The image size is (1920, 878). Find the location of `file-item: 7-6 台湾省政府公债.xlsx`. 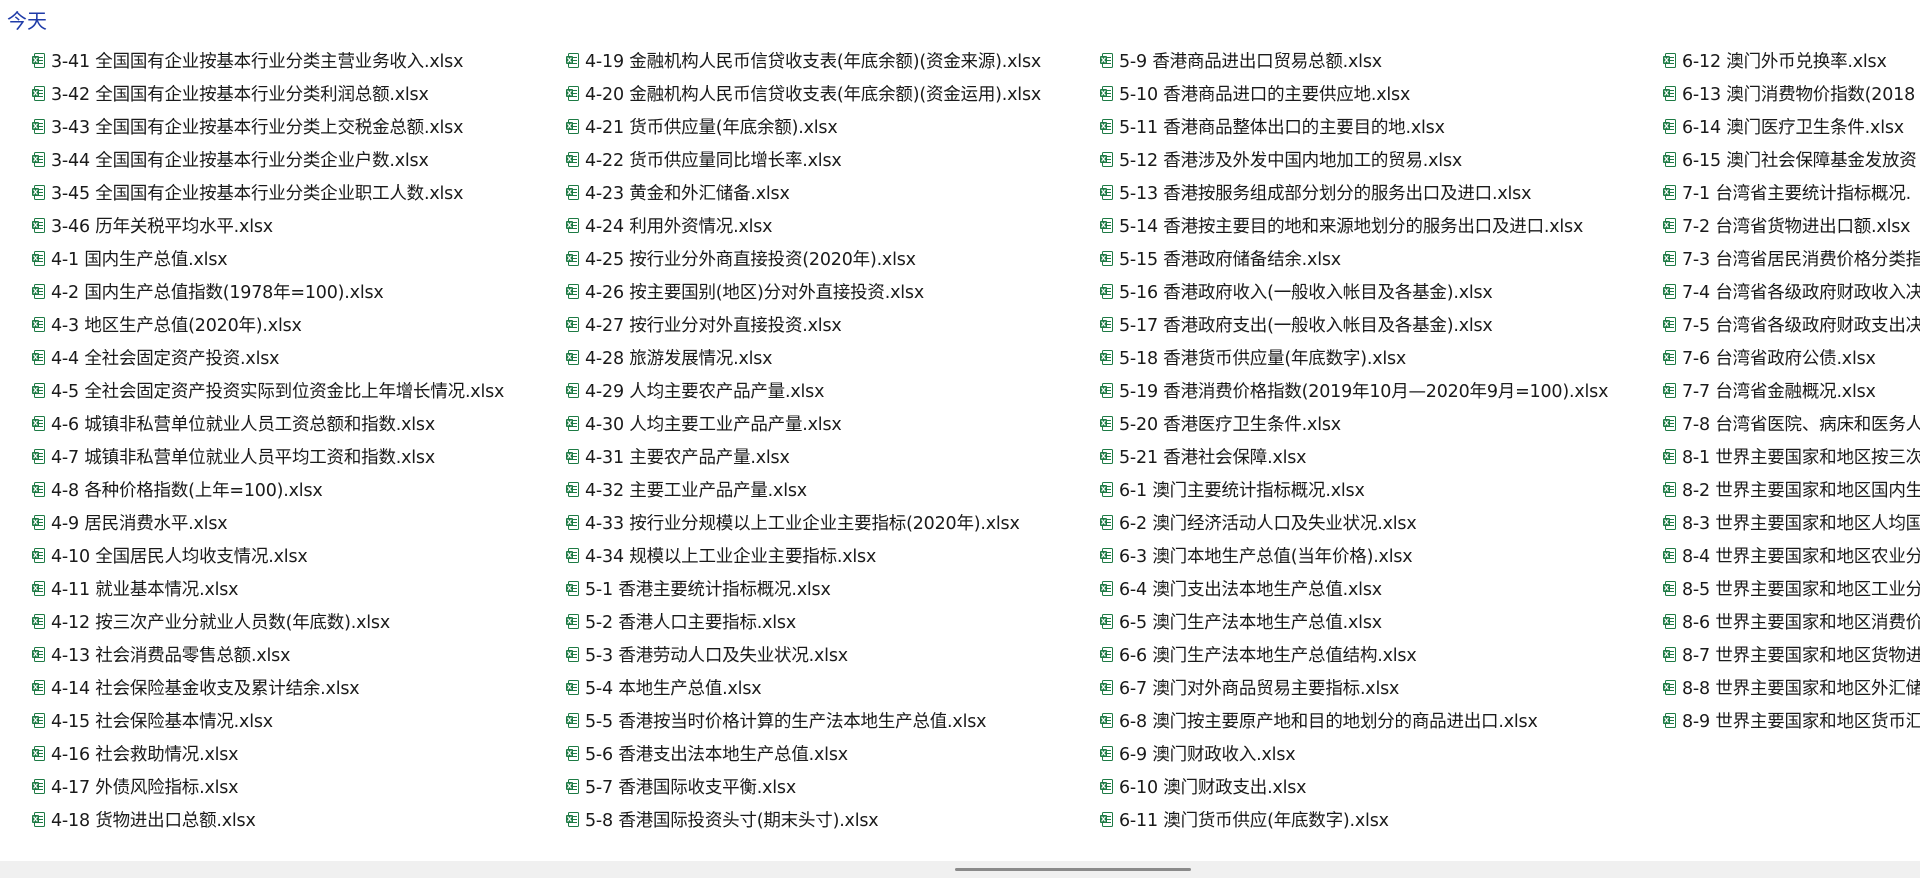

file-item: 7-6 台湾省政府公债.xlsx is located at coordinates (1791, 357).